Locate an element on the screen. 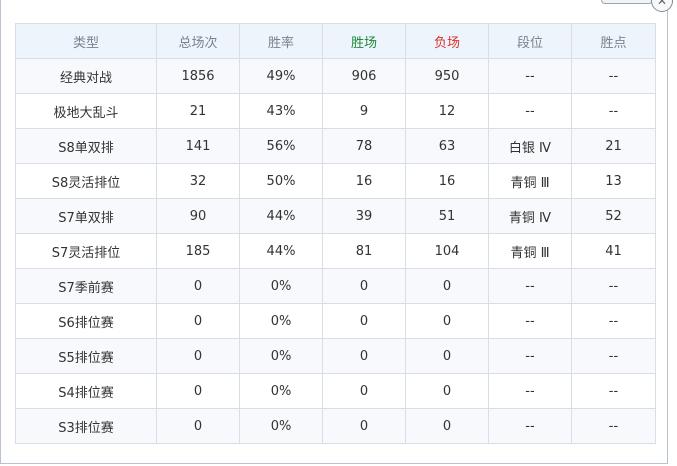 The width and height of the screenshot is (677, 466). cell-points: 13 is located at coordinates (613, 181).